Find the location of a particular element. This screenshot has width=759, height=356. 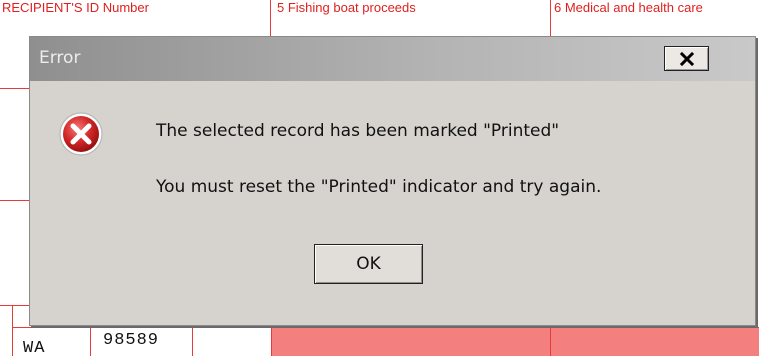

close-icon is located at coordinates (686, 58).